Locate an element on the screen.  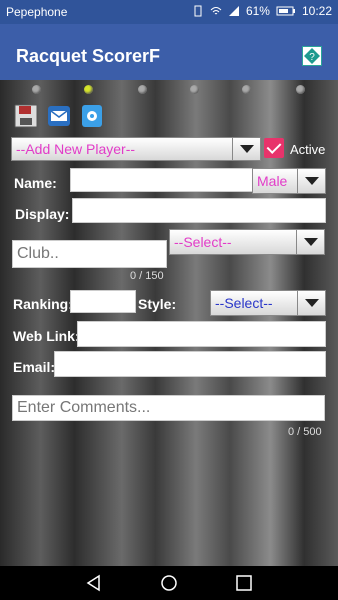
player-select-value: --Add New Player-- is located at coordinates (76, 149).